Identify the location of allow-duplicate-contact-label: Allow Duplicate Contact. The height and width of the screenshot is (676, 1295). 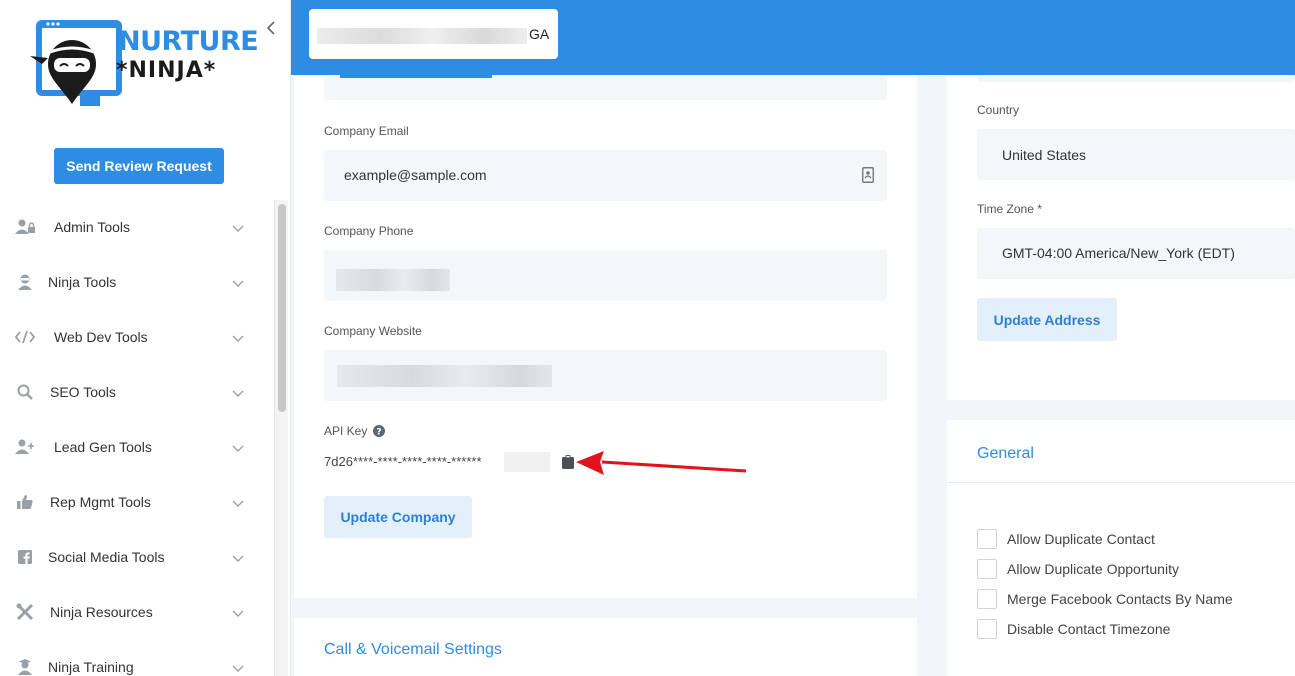
(1081, 539).